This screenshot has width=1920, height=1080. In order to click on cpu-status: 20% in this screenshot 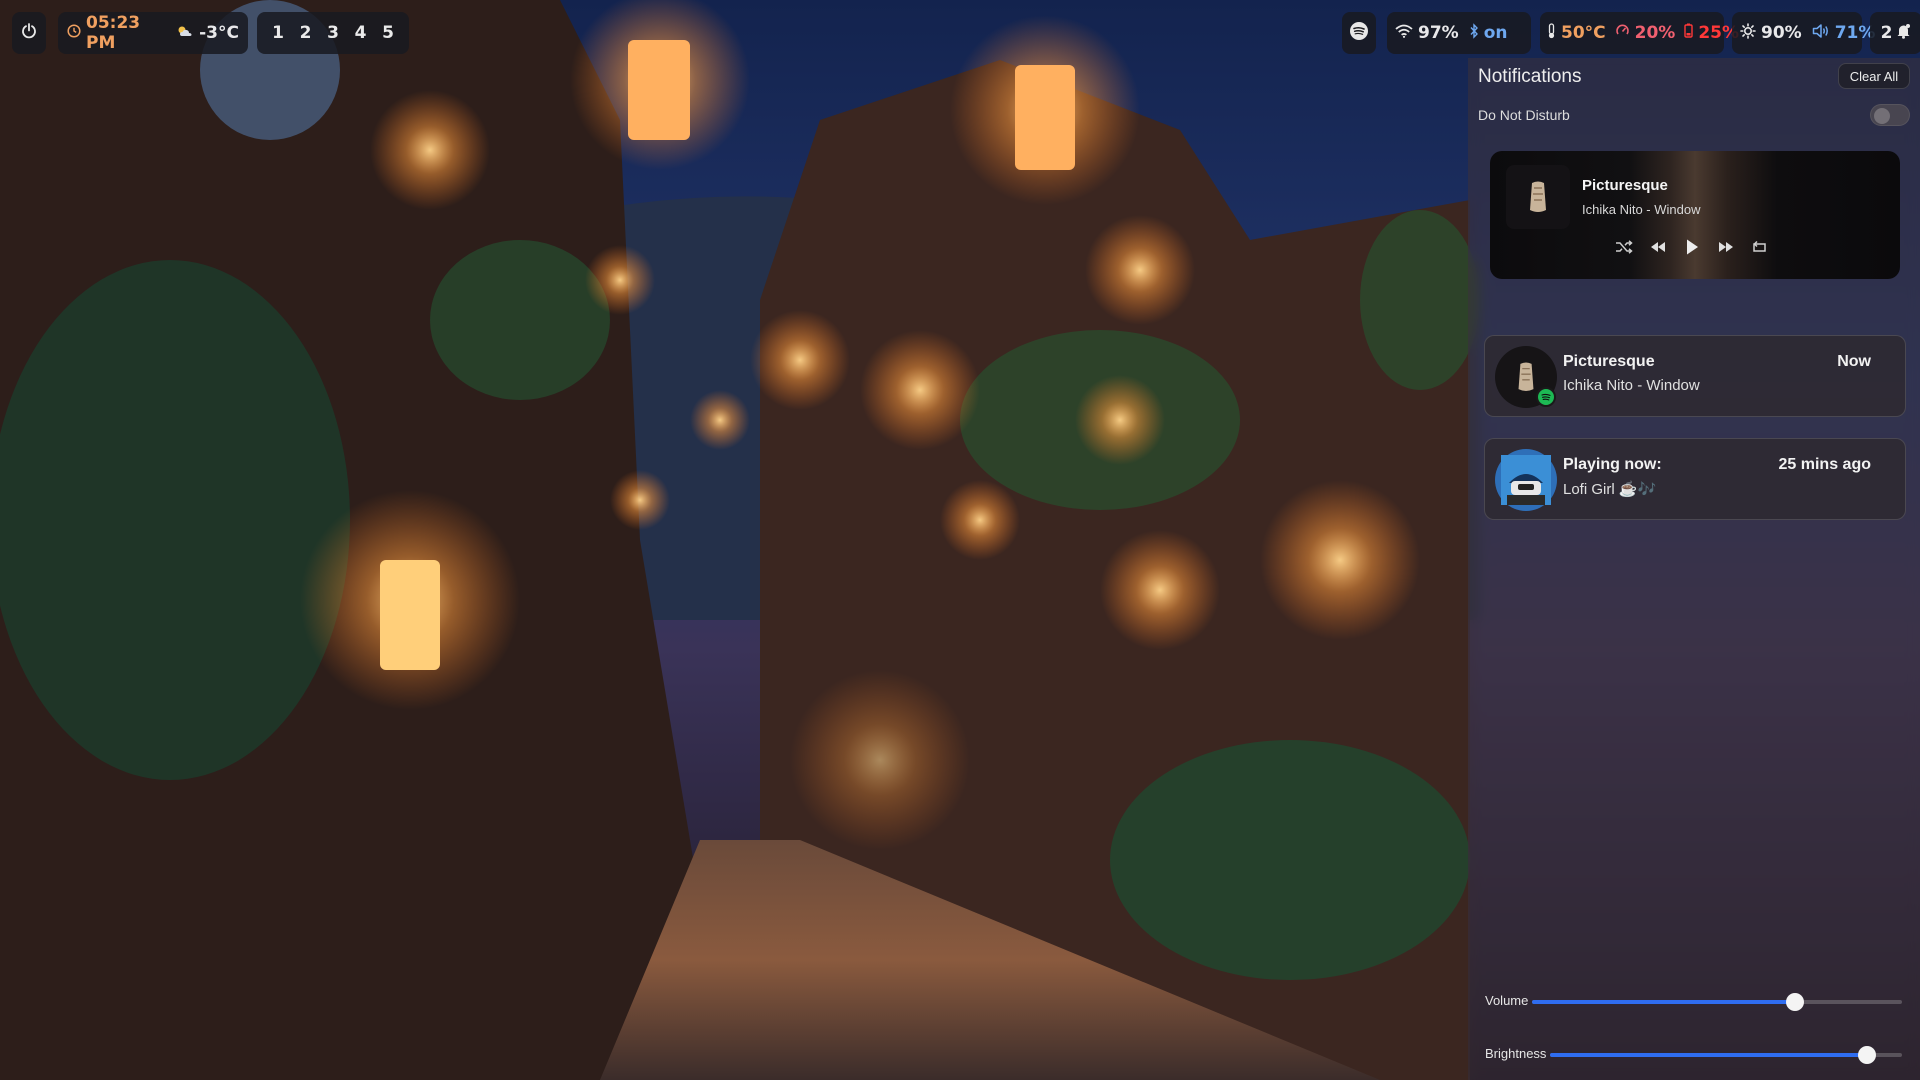, I will do `click(1645, 33)`.